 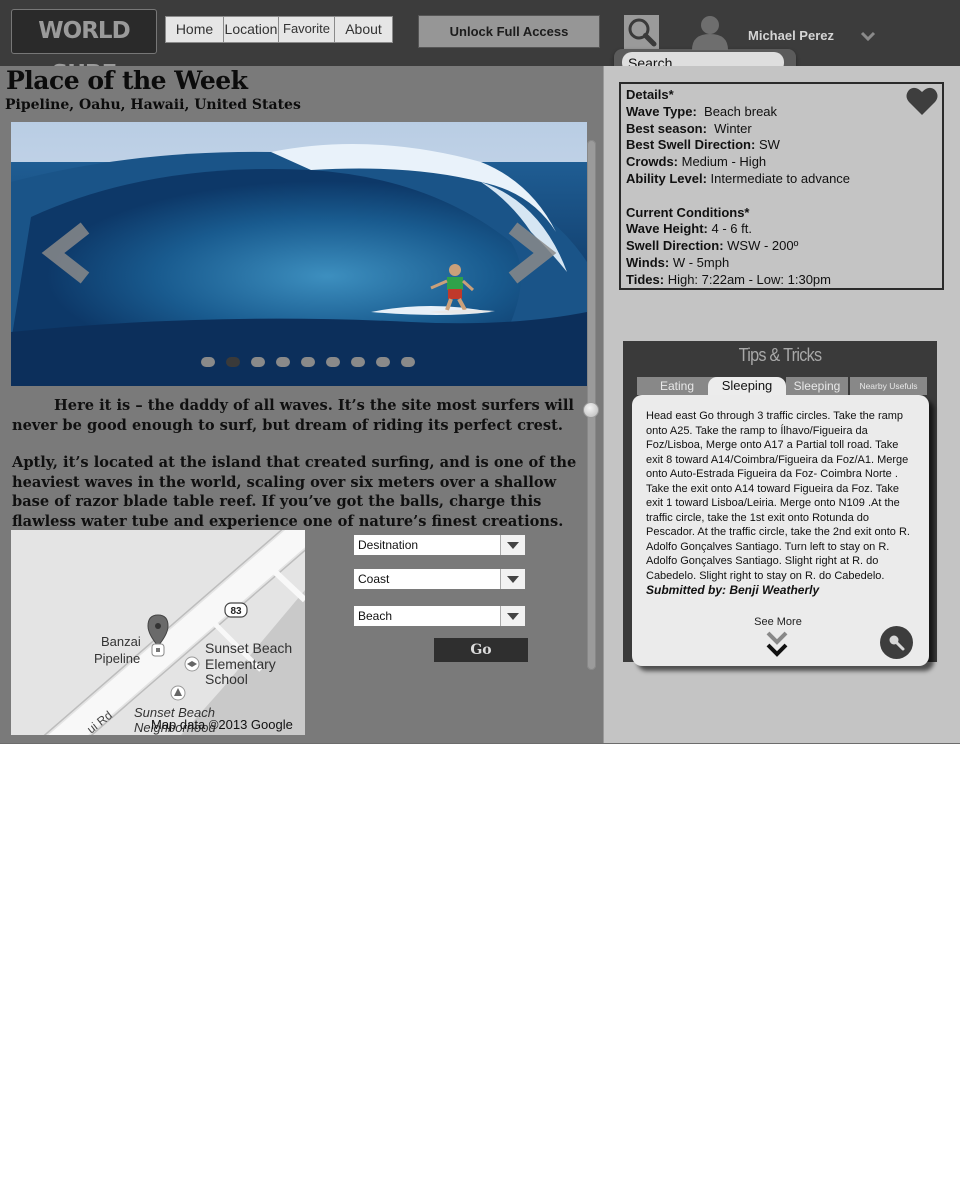 I want to click on search-icon, so click(x=642, y=32).